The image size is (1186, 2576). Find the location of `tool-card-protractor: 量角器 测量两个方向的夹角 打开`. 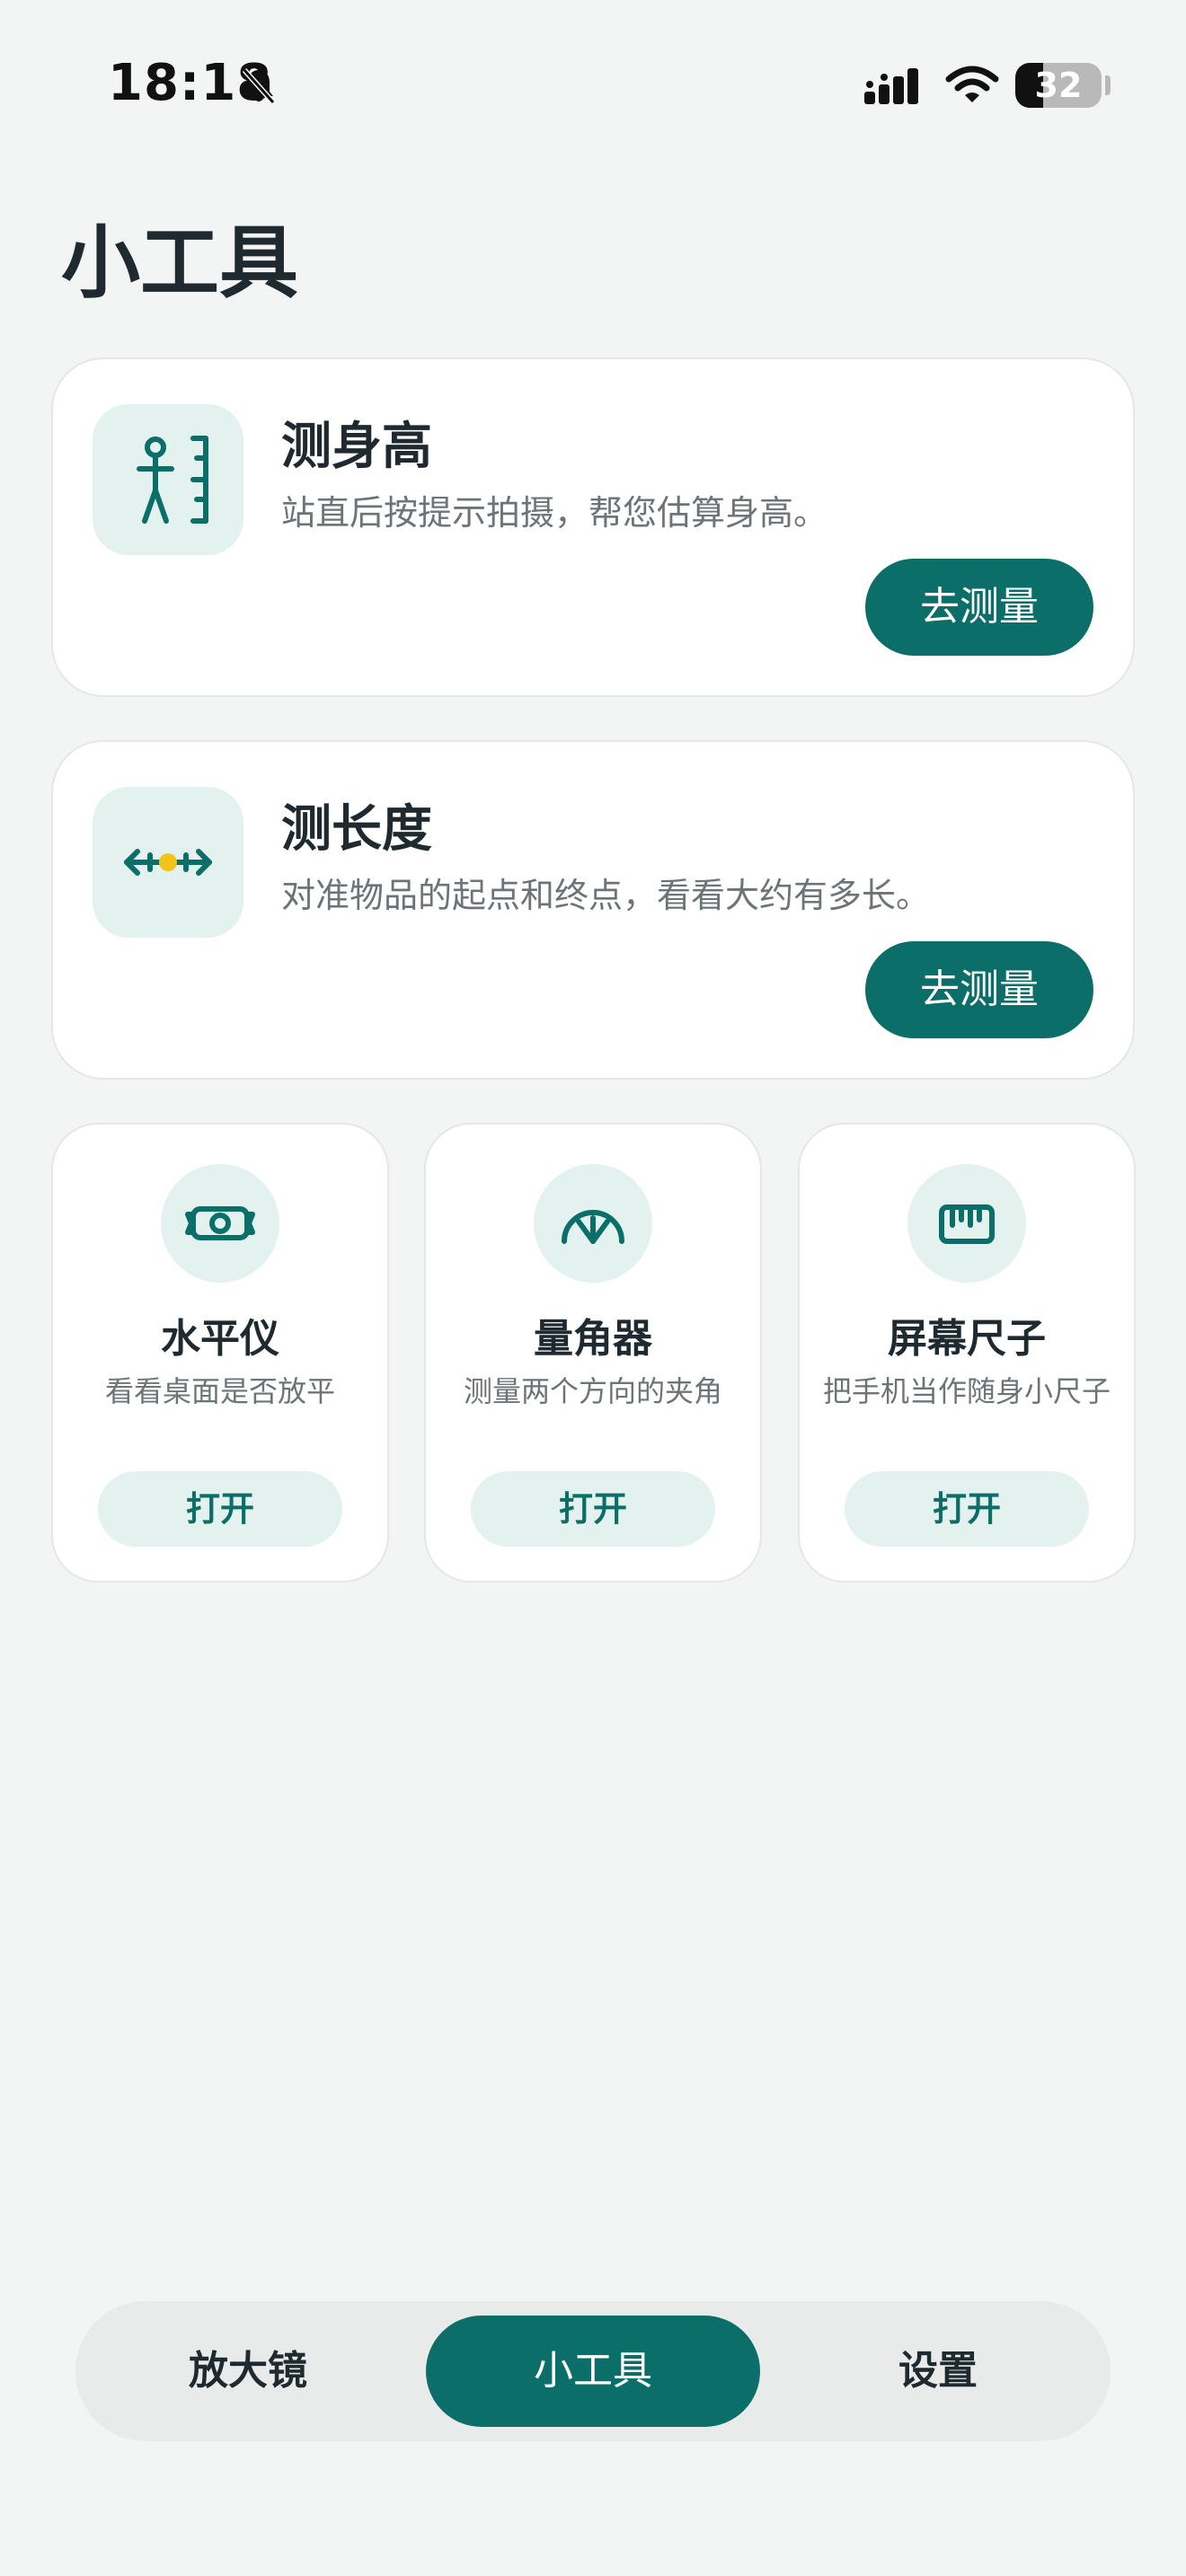

tool-card-protractor: 量角器 测量两个方向的夹角 打开 is located at coordinates (593, 1353).